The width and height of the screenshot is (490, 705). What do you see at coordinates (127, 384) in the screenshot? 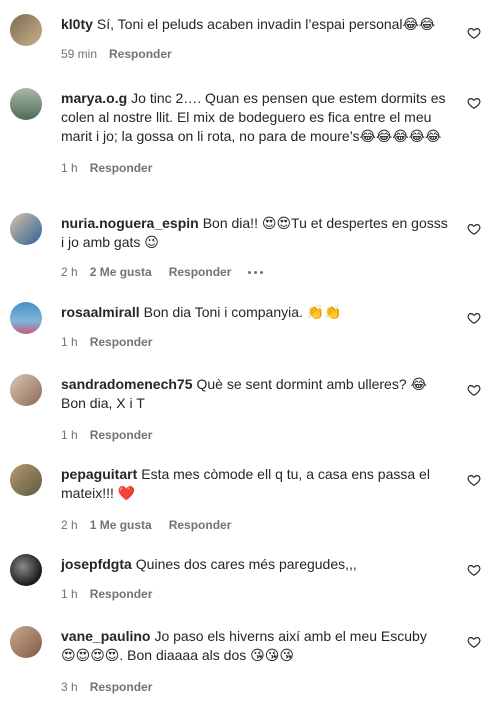
I see `comment-username: sandradomenech75` at bounding box center [127, 384].